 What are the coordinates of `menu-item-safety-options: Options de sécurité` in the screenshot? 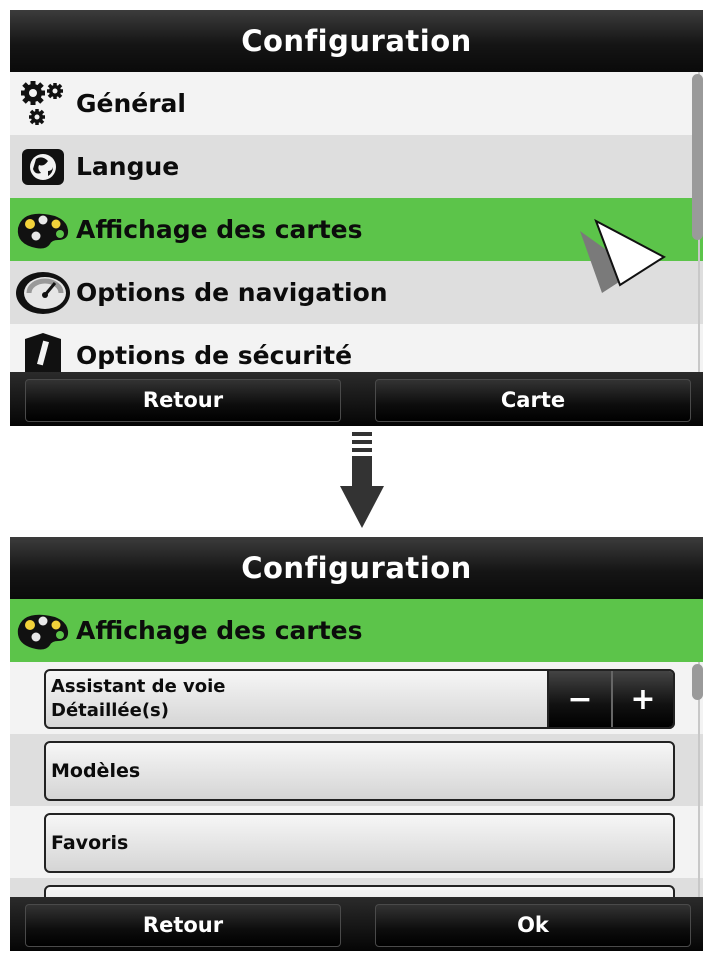 It's located at (356, 349).